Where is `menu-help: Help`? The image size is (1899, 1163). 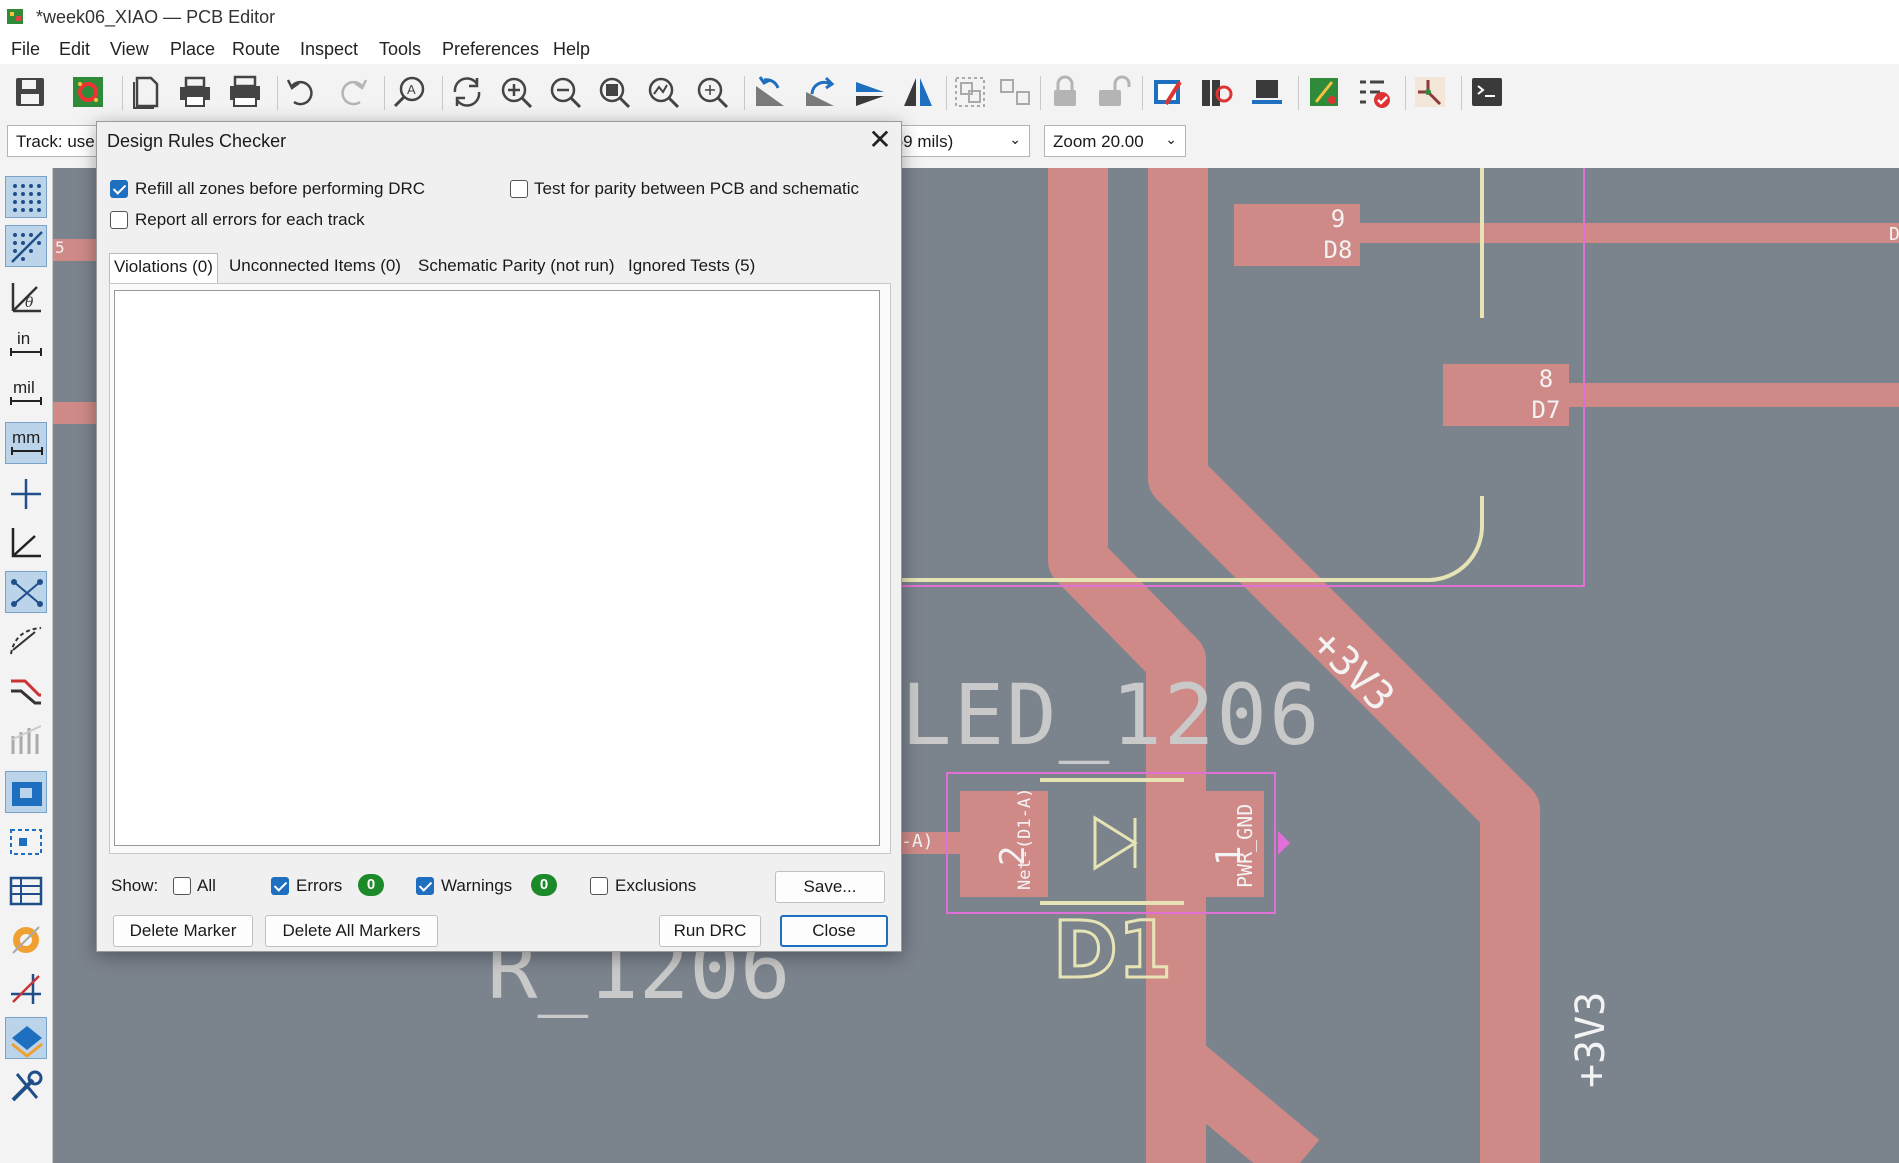
menu-help: Help is located at coordinates (571, 49).